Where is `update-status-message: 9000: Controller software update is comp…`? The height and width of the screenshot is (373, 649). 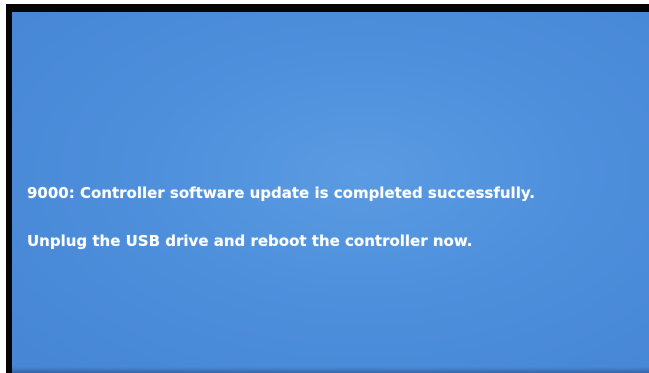 update-status-message: 9000: Controller software update is comp… is located at coordinates (281, 193).